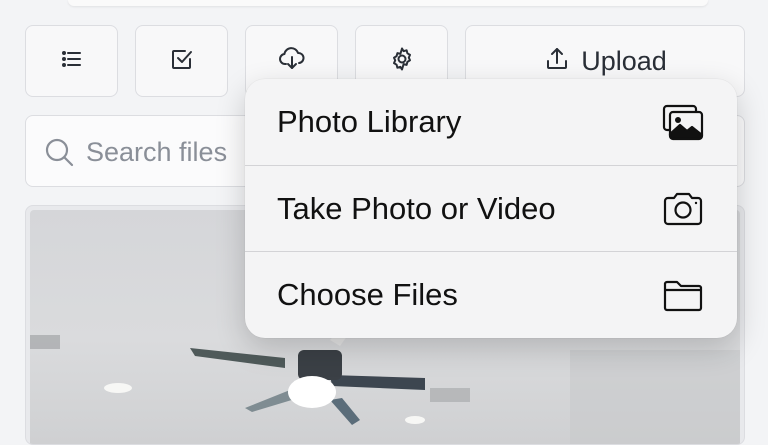  I want to click on menu-item-label: Photo Library, so click(369, 121).